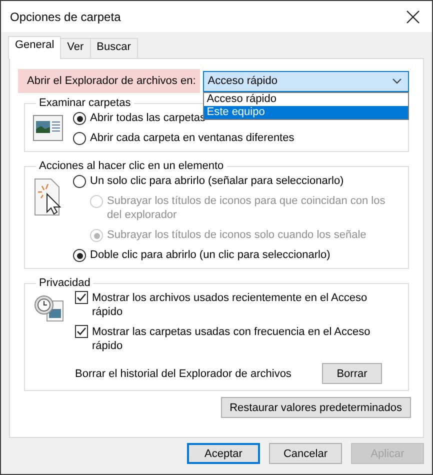  Describe the element at coordinates (305, 81) in the screenshot. I see `open-in-dropdown: Acceso rápido` at that location.